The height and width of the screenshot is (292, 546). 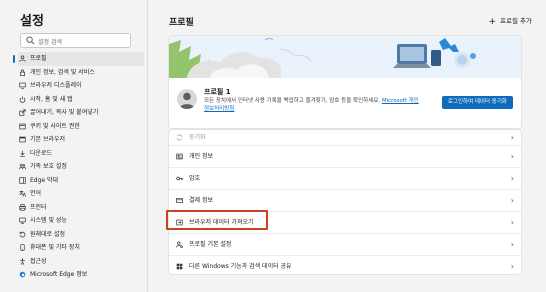 I want to click on row-label: 프로필 기본 설정, so click(x=210, y=244).